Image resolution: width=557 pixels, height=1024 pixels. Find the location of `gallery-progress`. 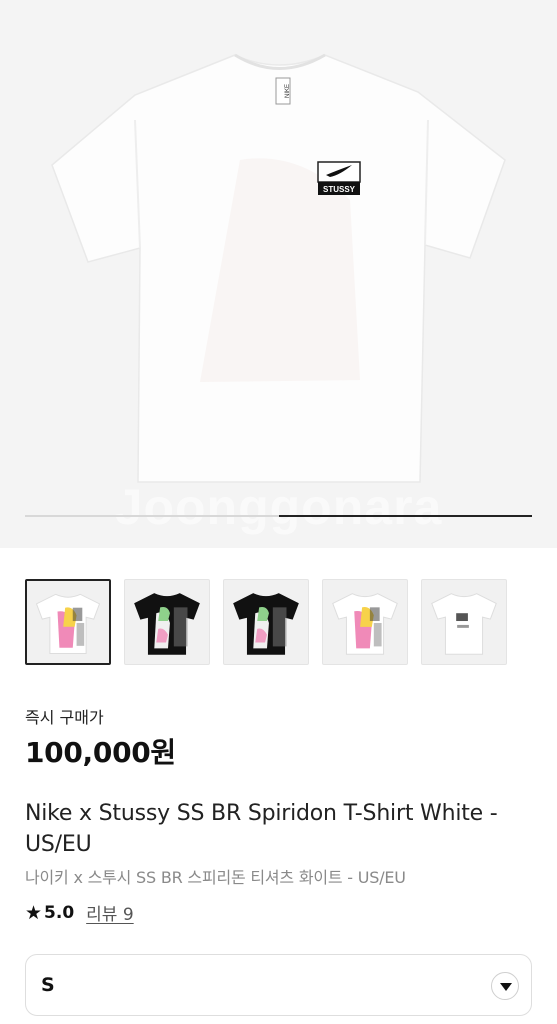

gallery-progress is located at coordinates (278, 516).